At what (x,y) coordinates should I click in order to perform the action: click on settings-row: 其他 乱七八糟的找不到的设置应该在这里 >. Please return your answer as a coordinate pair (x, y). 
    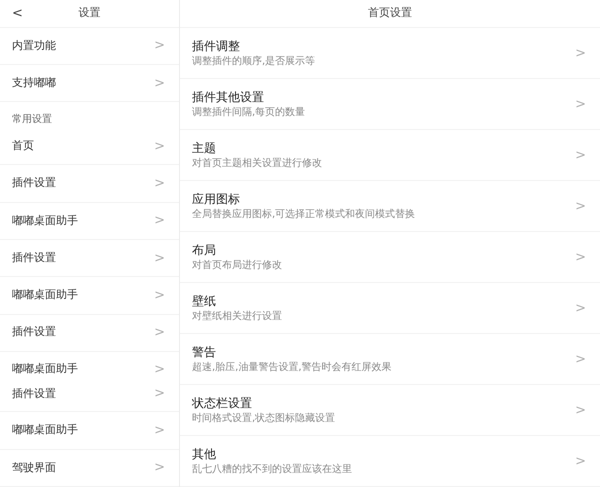
    Looking at the image, I should click on (390, 461).